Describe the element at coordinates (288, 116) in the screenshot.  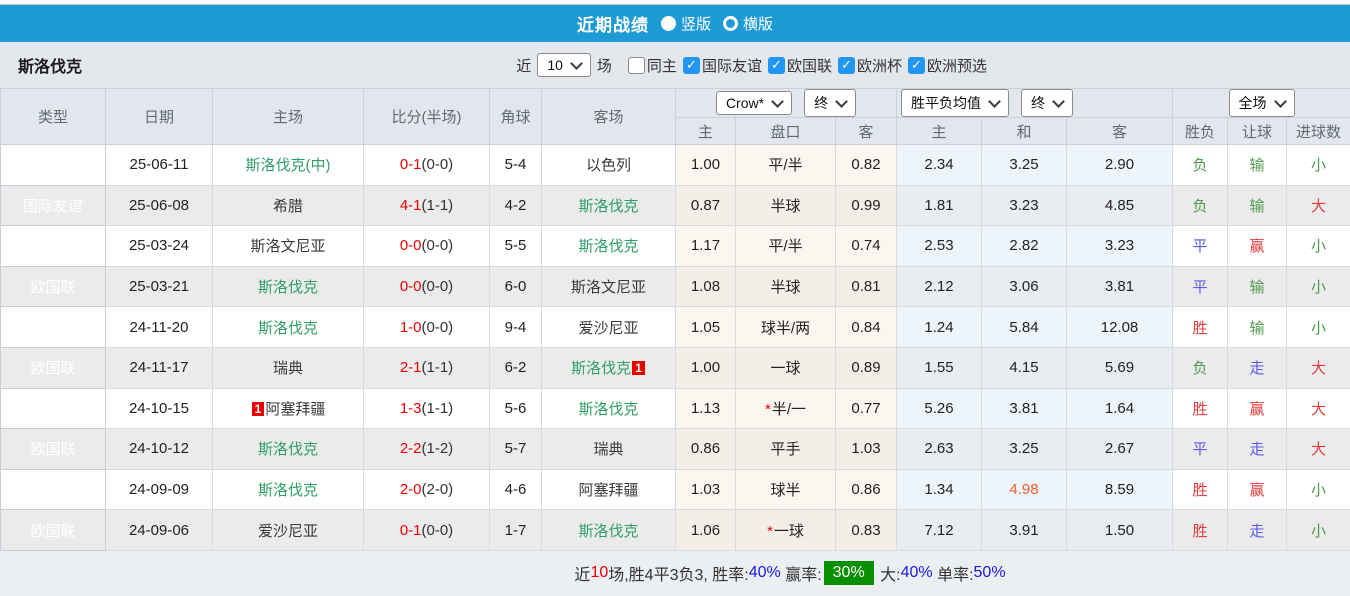
I see `col-header-home: 主场` at that location.